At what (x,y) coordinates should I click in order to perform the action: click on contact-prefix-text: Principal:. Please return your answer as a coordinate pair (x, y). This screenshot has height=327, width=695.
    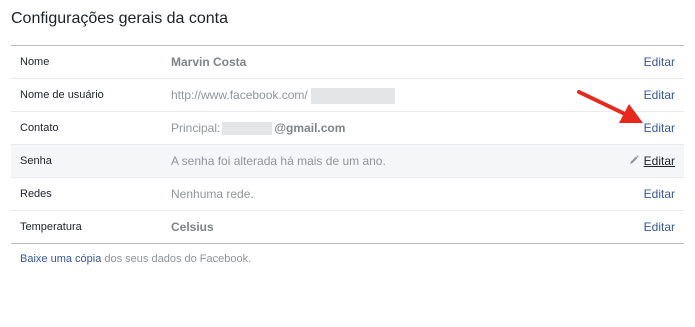
    Looking at the image, I should click on (196, 128).